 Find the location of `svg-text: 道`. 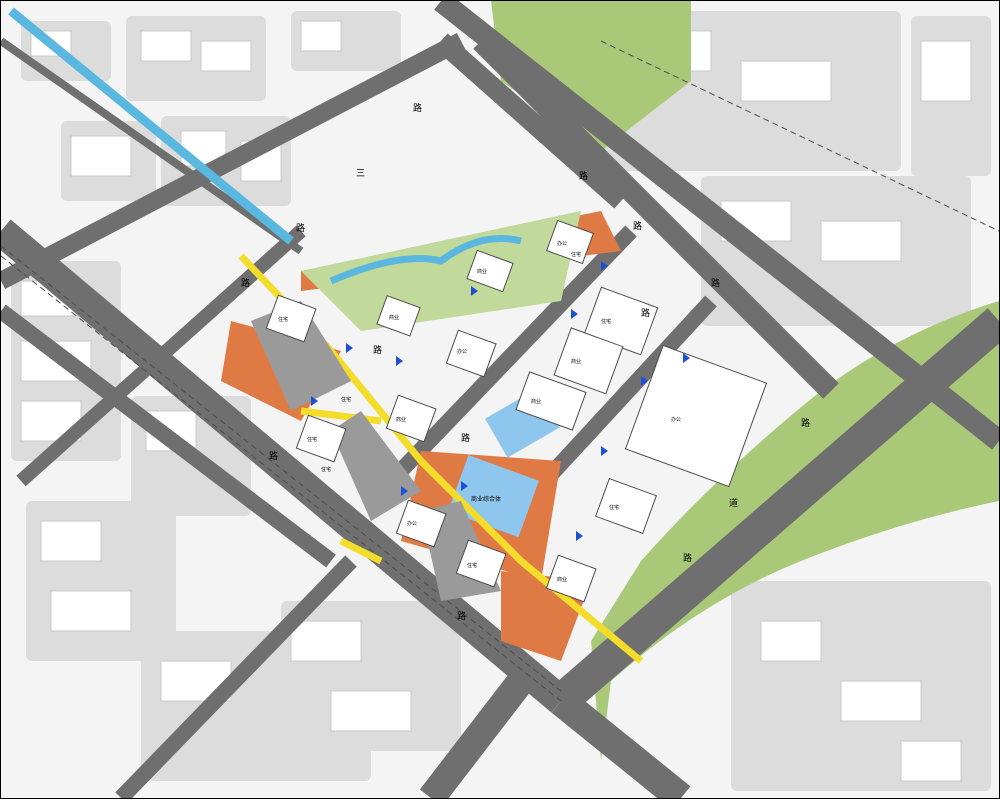

svg-text: 道 is located at coordinates (733, 503).